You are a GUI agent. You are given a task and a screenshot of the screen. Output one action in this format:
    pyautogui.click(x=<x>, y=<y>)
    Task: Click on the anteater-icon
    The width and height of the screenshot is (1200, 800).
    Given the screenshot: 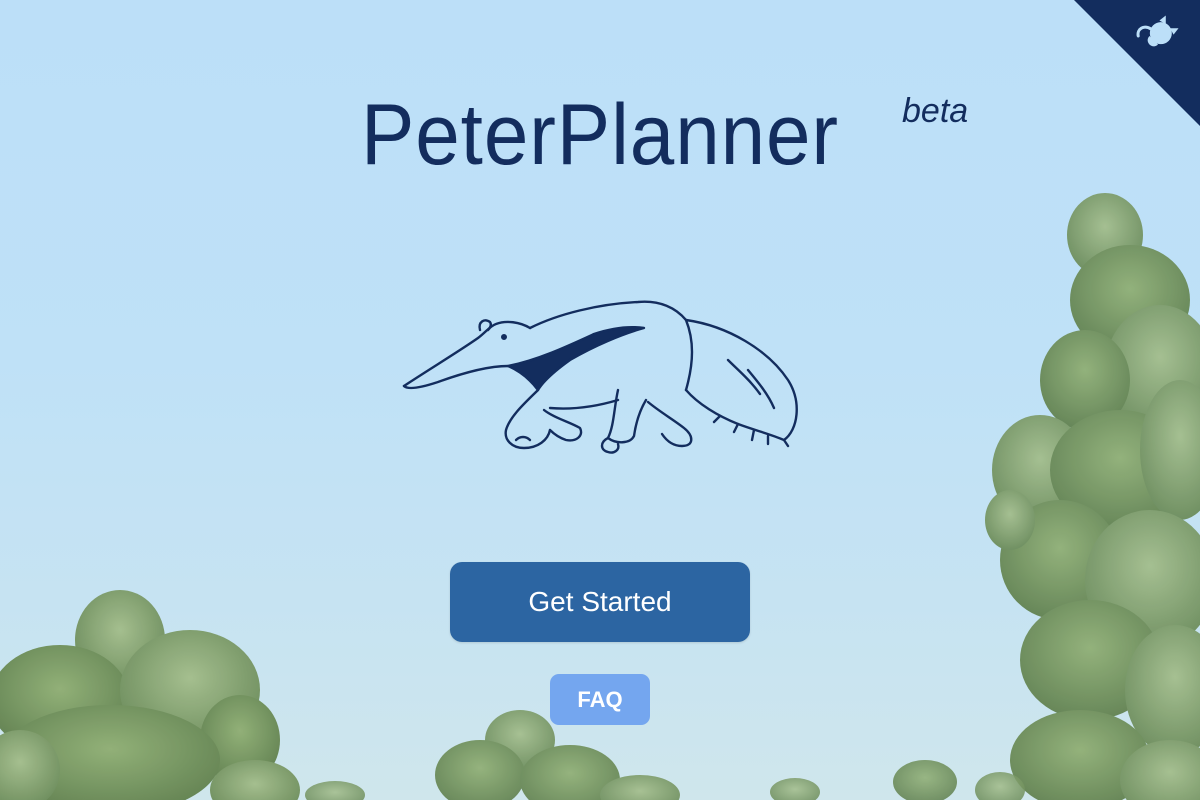 What is the action you would take?
    pyautogui.click(x=600, y=377)
    